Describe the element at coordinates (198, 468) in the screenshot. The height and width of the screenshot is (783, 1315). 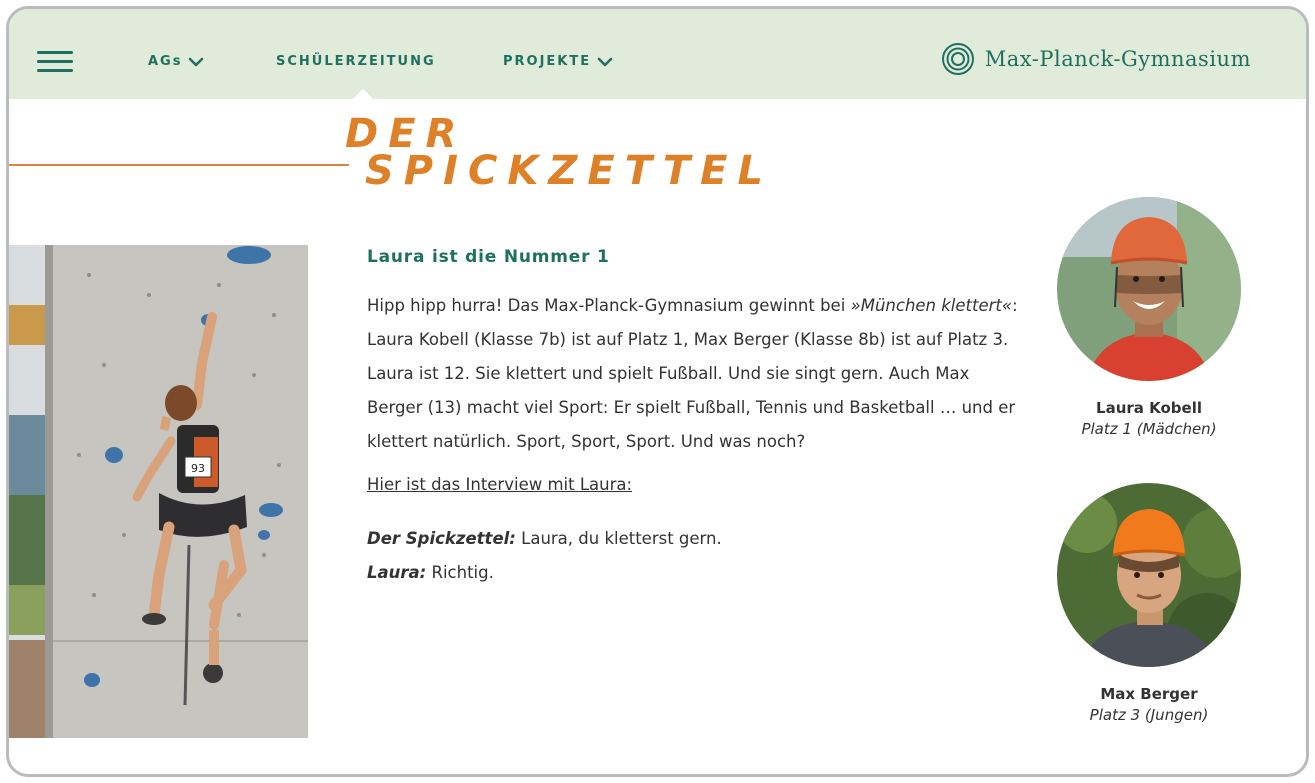
I see `climber-bib-number: 93` at that location.